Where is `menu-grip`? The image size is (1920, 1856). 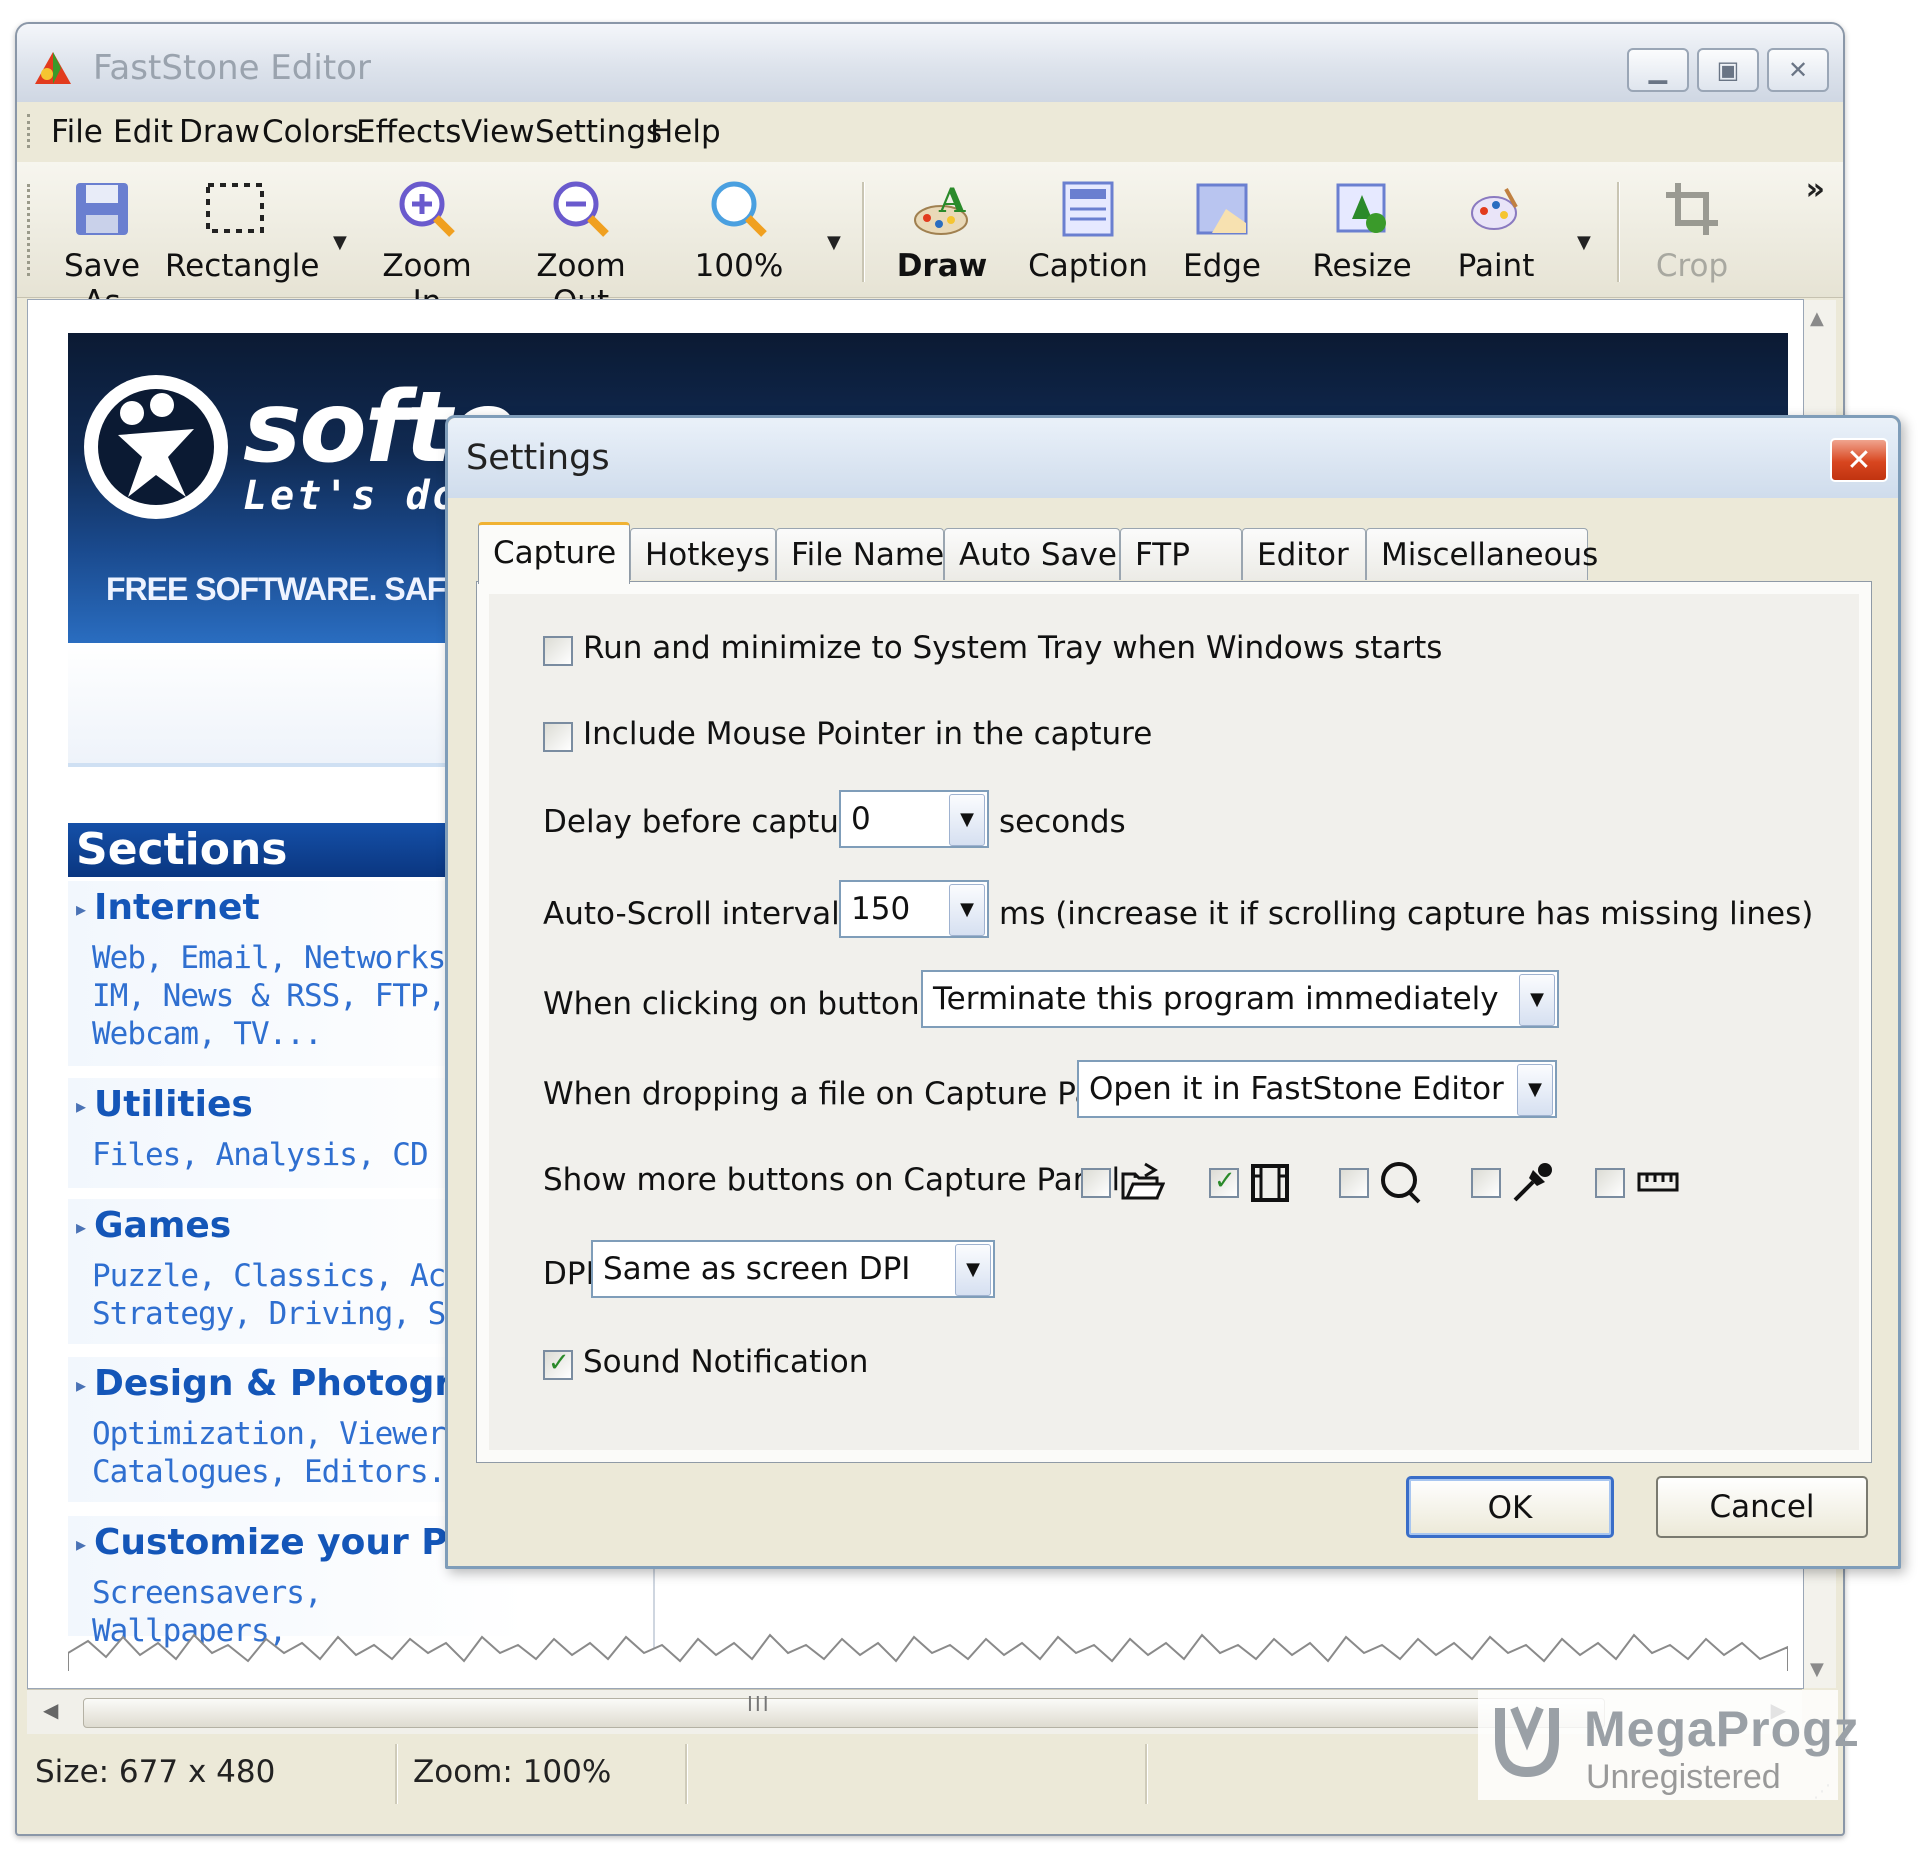 menu-grip is located at coordinates (30, 131).